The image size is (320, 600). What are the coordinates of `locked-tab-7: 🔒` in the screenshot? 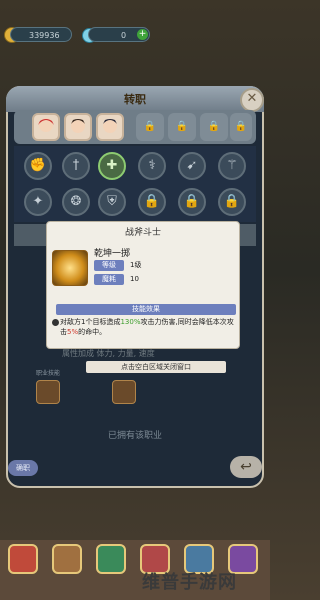 It's located at (241, 127).